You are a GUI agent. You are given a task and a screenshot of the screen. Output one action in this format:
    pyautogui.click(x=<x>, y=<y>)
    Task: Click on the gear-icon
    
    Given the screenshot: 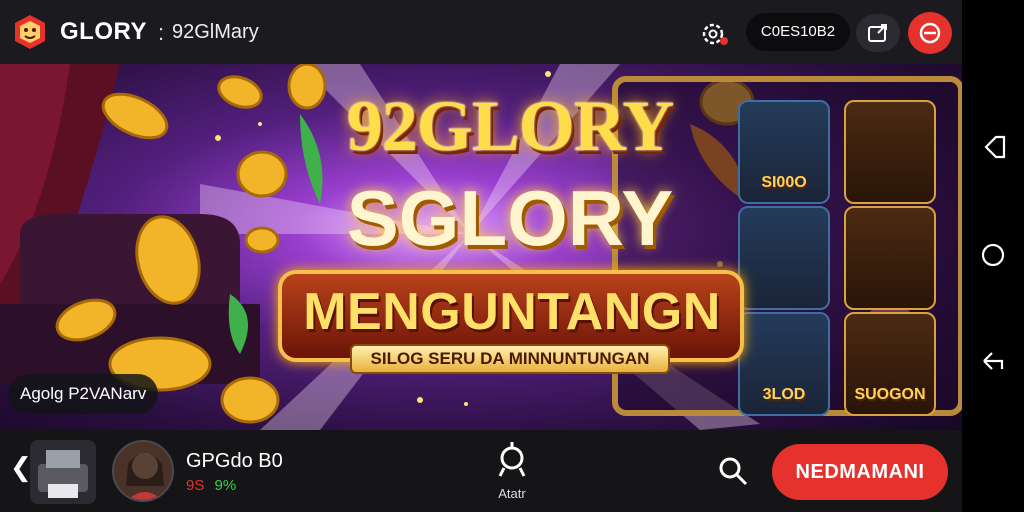 What is the action you would take?
    pyautogui.click(x=714, y=34)
    